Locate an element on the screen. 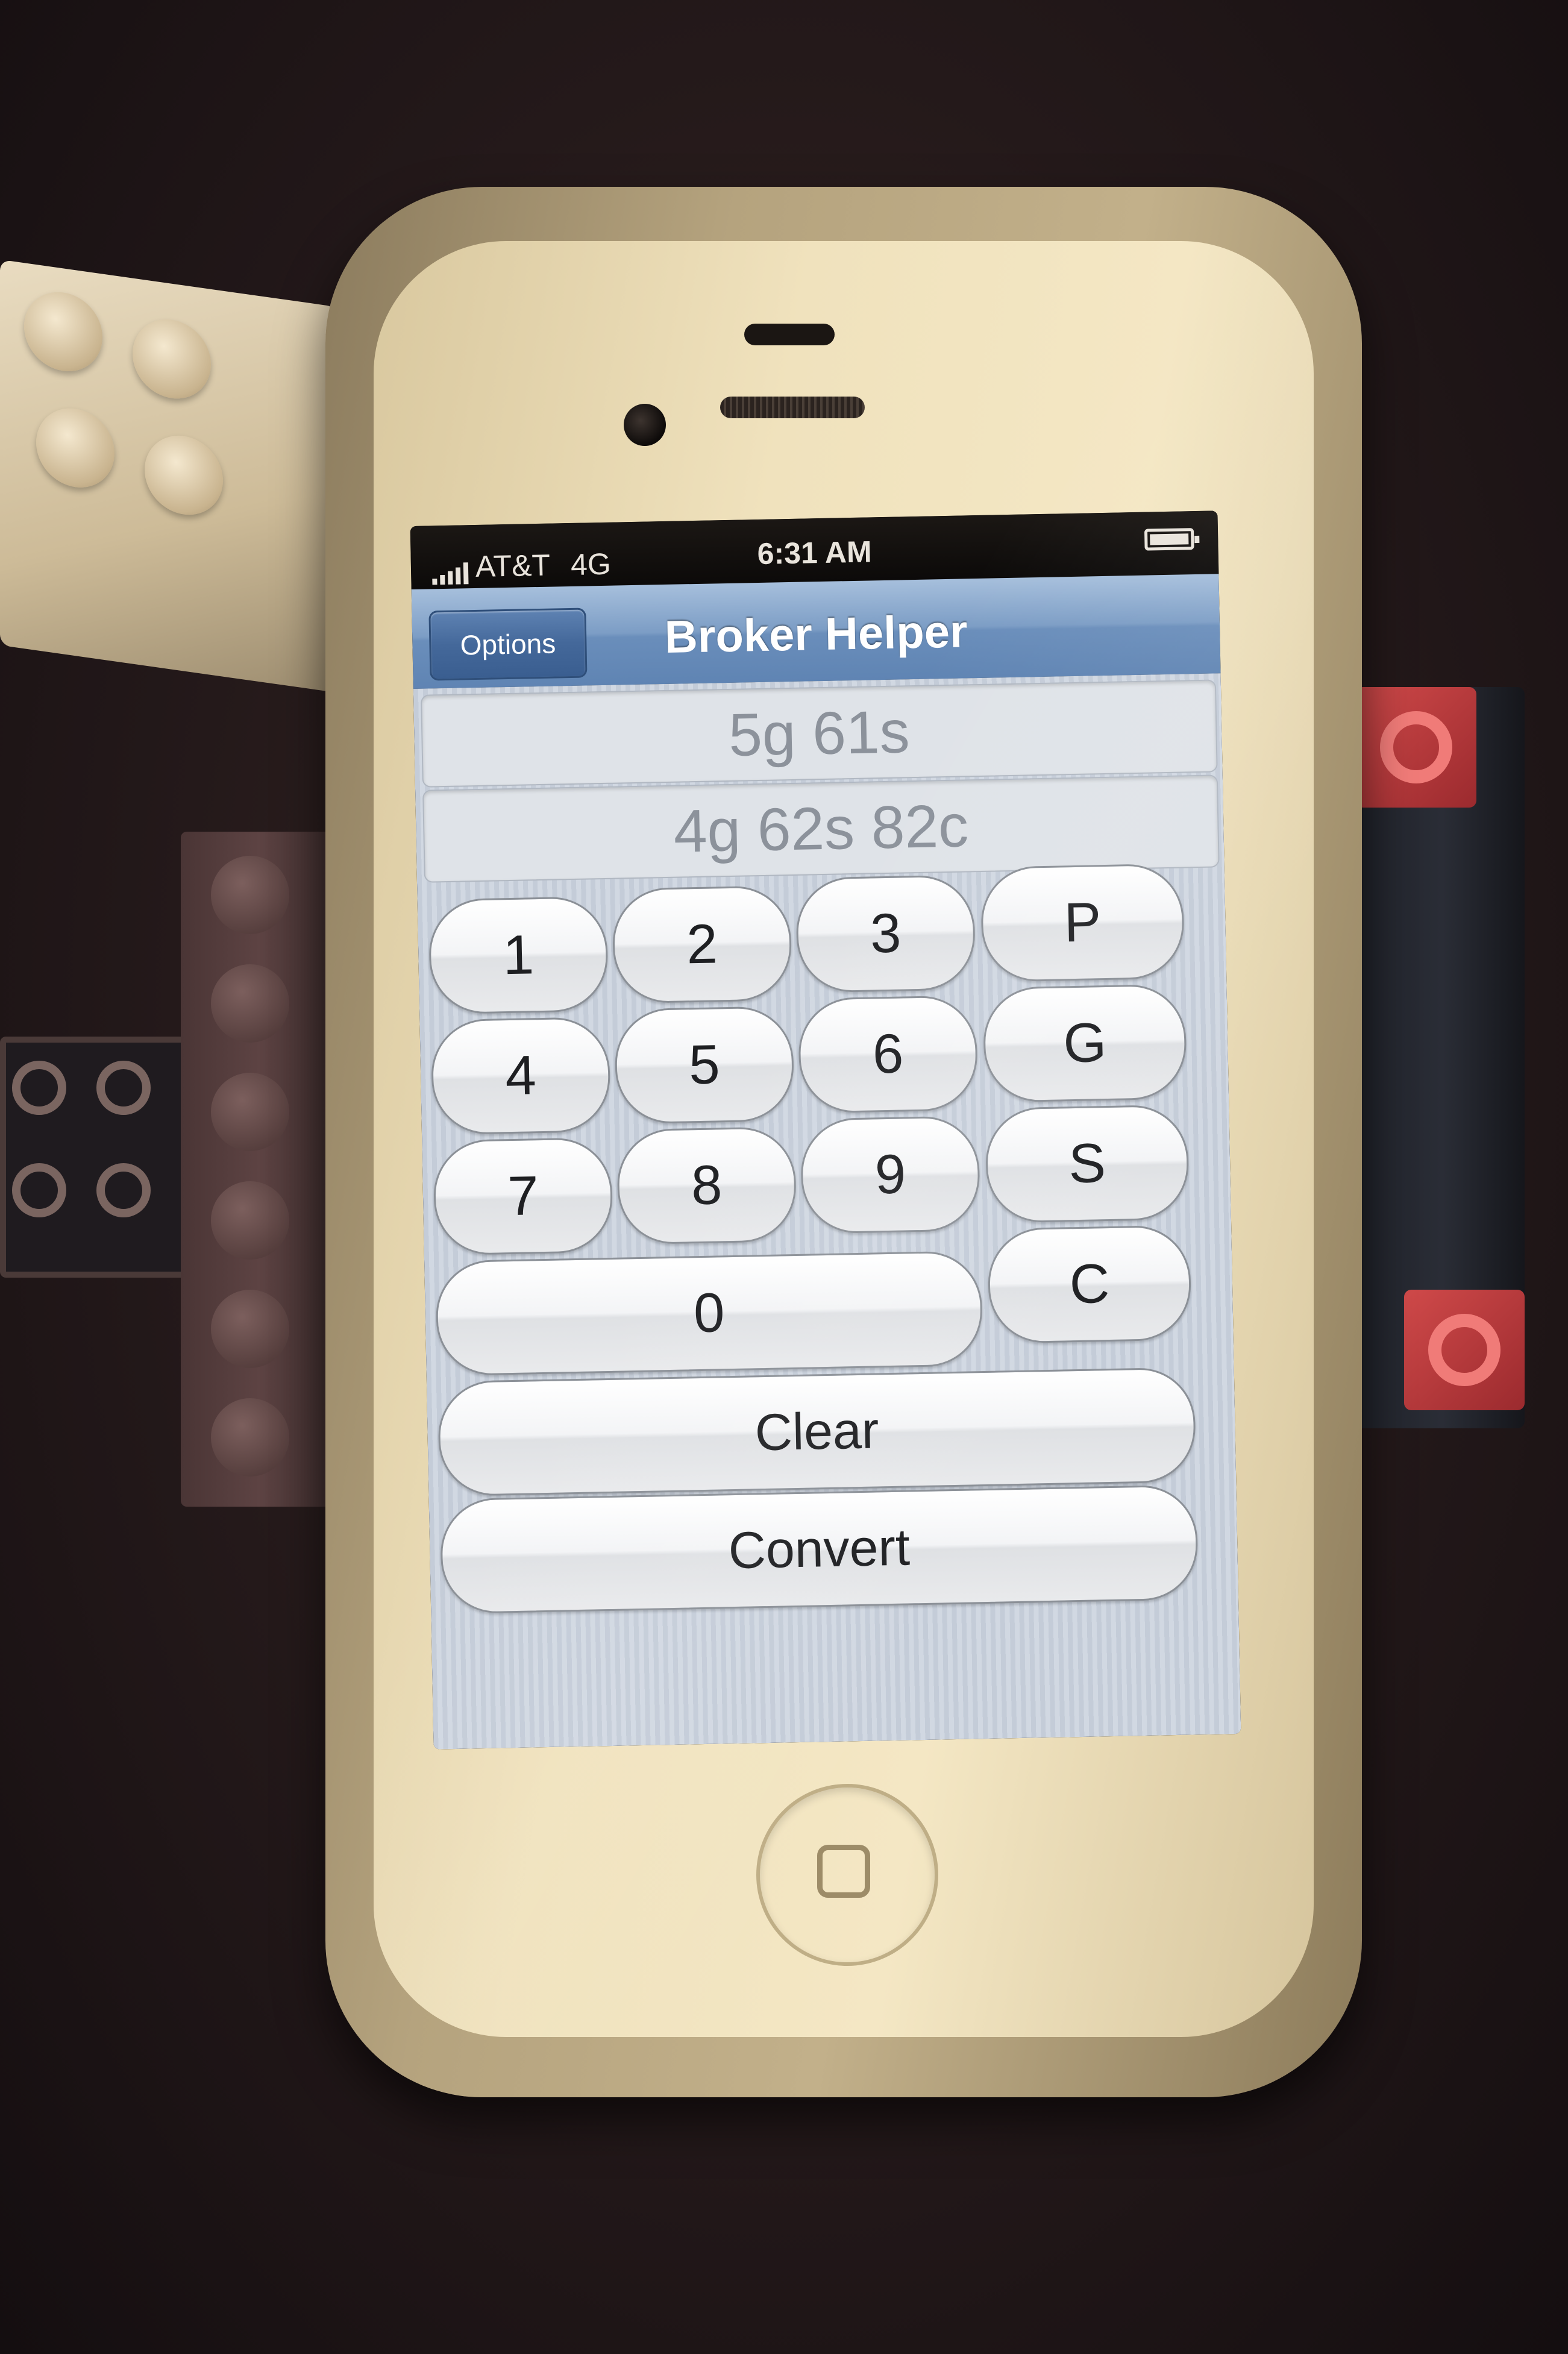 Image resolution: width=1568 pixels, height=2354 pixels. key-c: C is located at coordinates (1089, 1284).